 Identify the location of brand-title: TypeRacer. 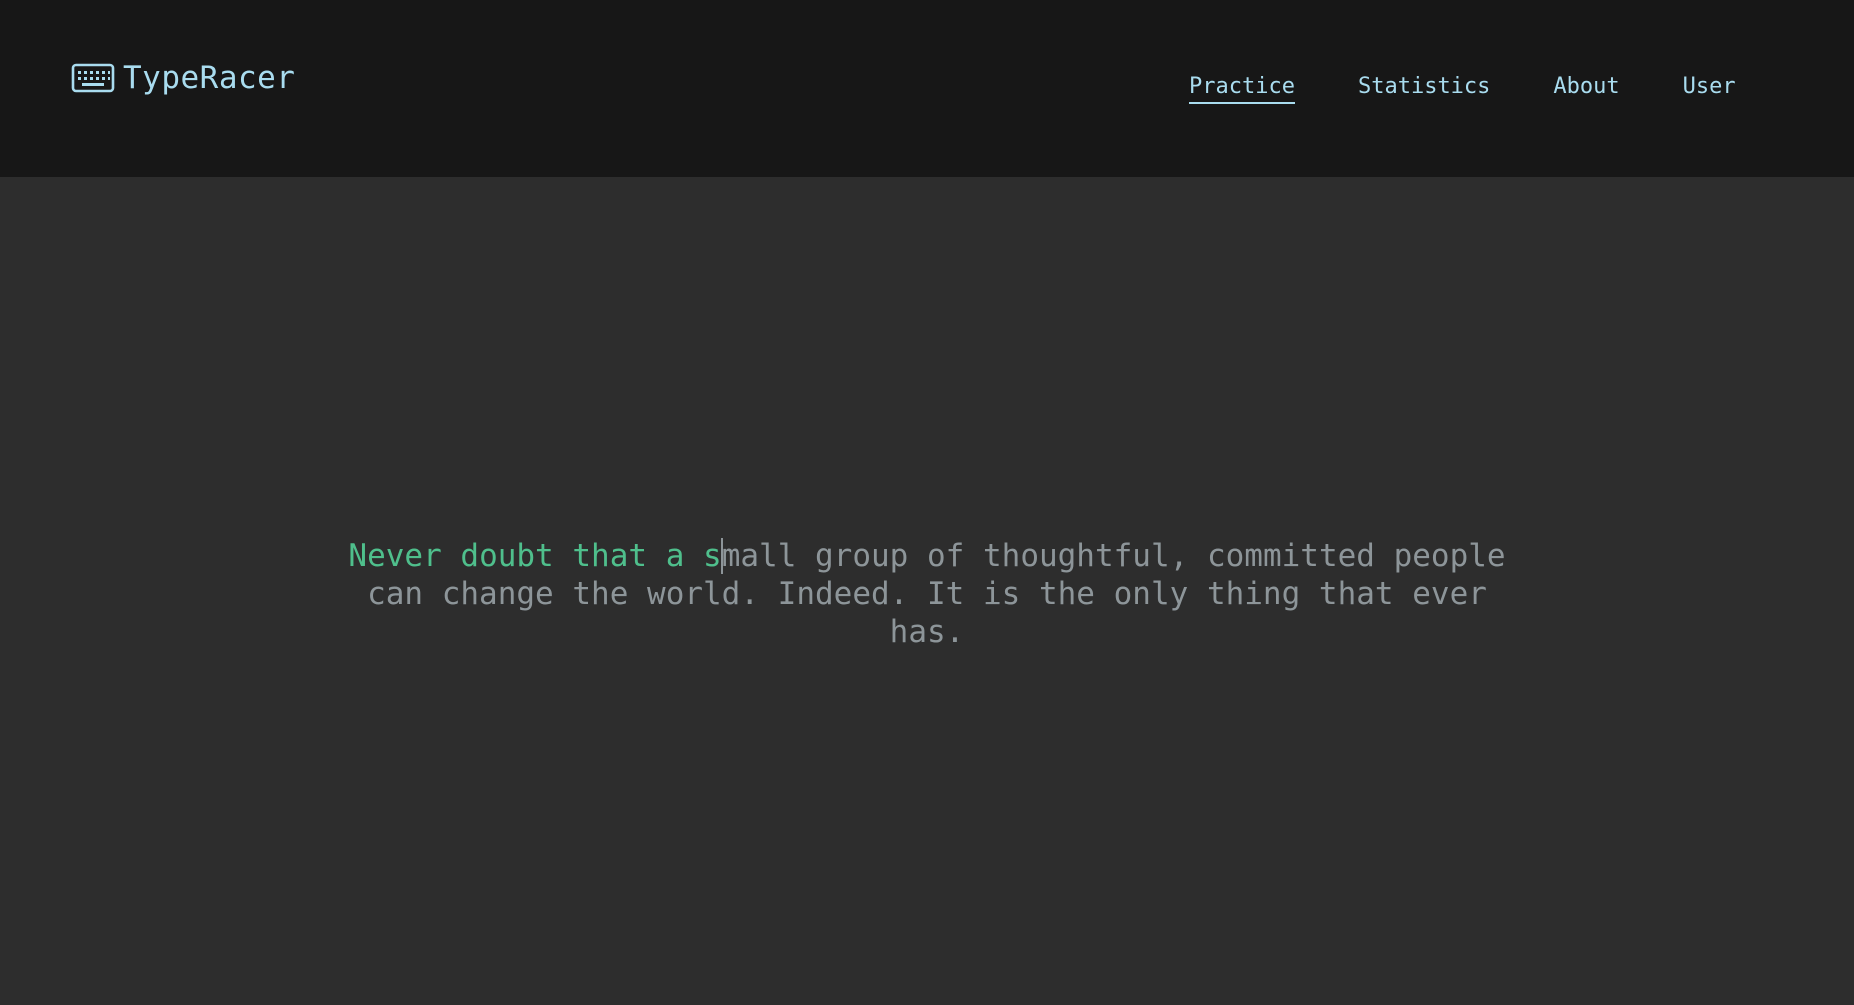
(209, 78).